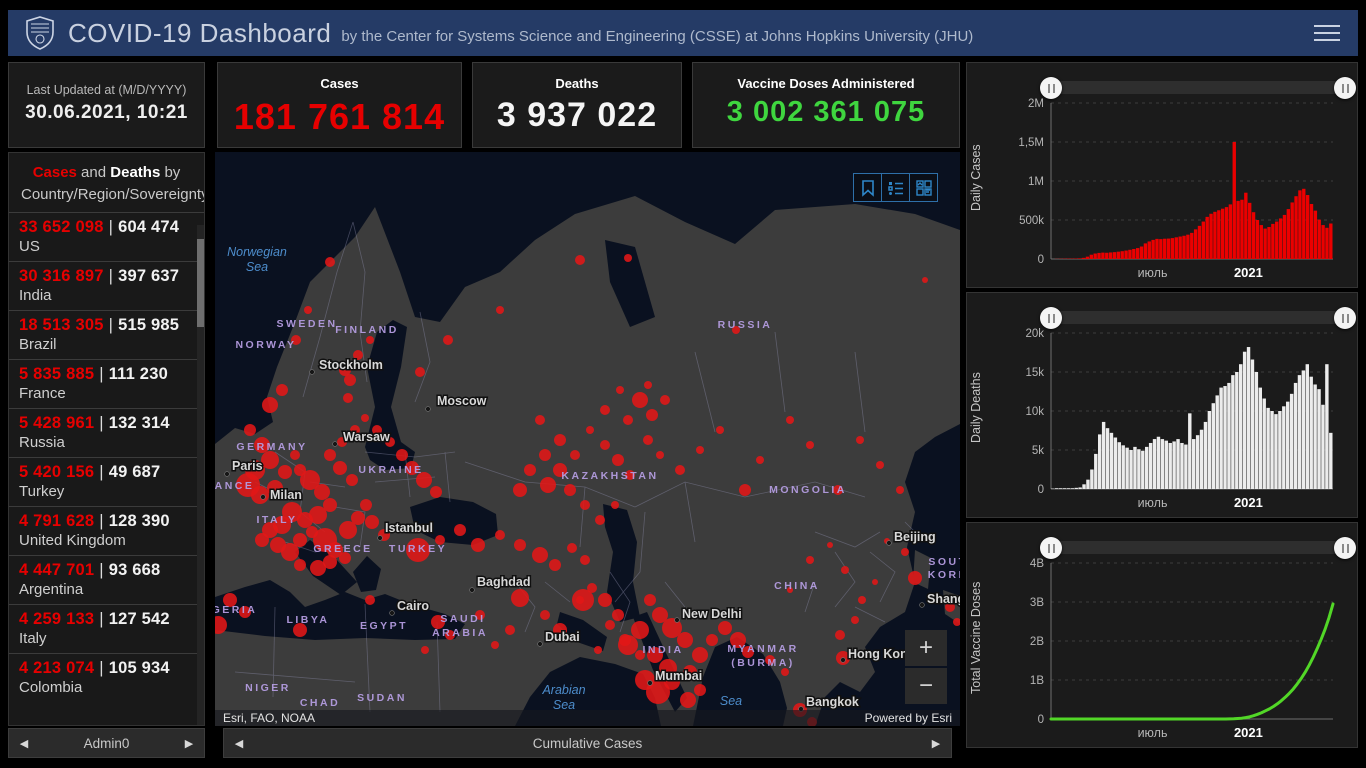 This screenshot has height=768, width=1366. Describe the element at coordinates (106, 285) in the screenshot. I see `list-item: 30 316 897 | 397 637 India` at that location.